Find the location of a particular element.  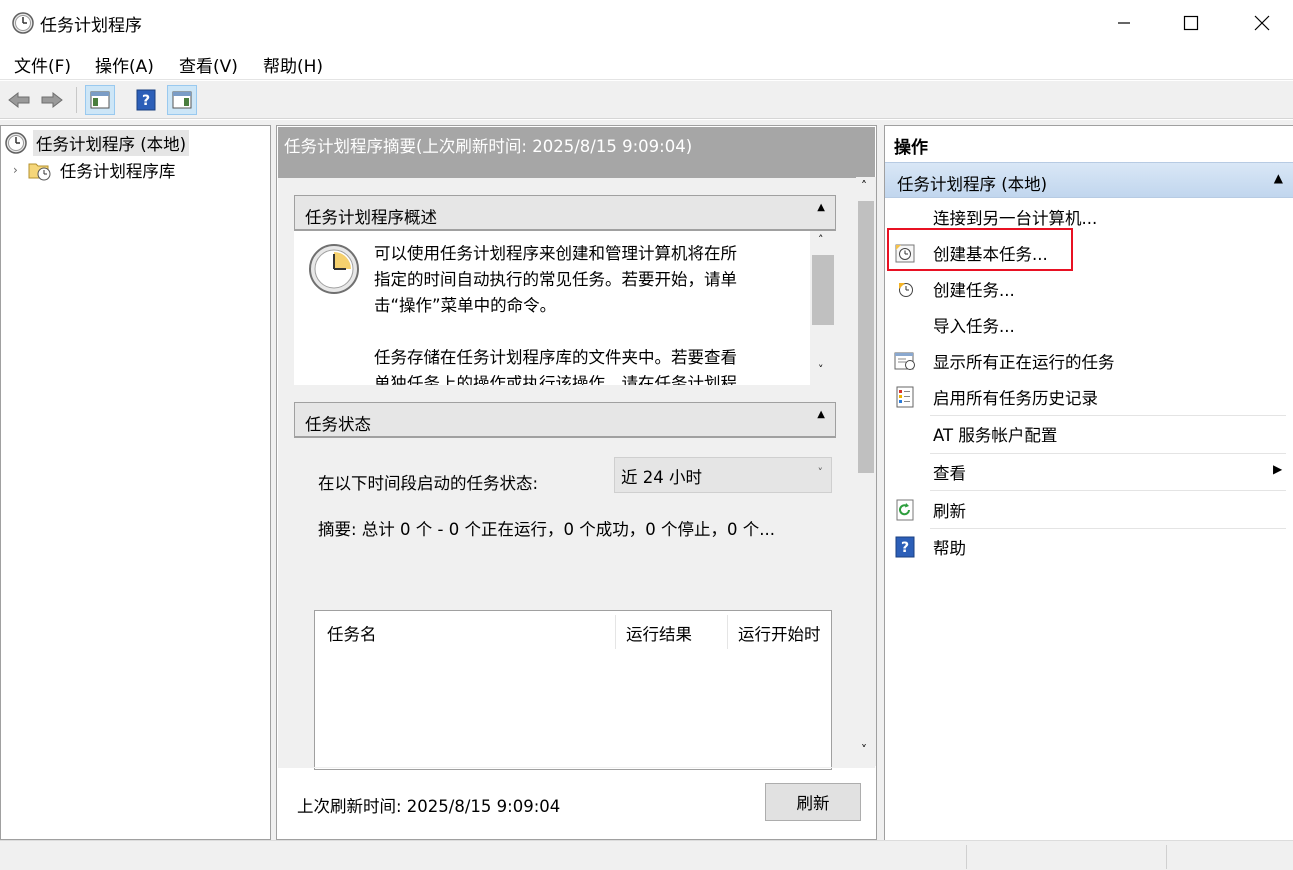

summary-scrollbar: ˄ ˅ is located at coordinates (866, 471).